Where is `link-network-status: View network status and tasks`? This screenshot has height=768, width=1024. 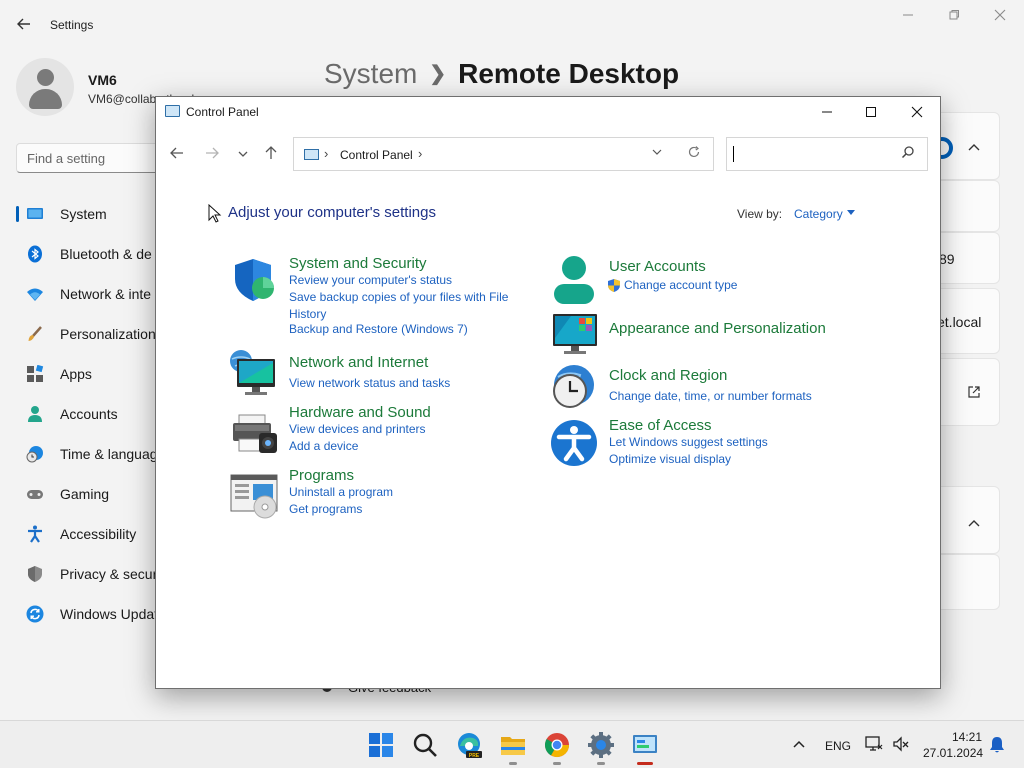
link-network-status: View network status and tasks is located at coordinates (369, 383).